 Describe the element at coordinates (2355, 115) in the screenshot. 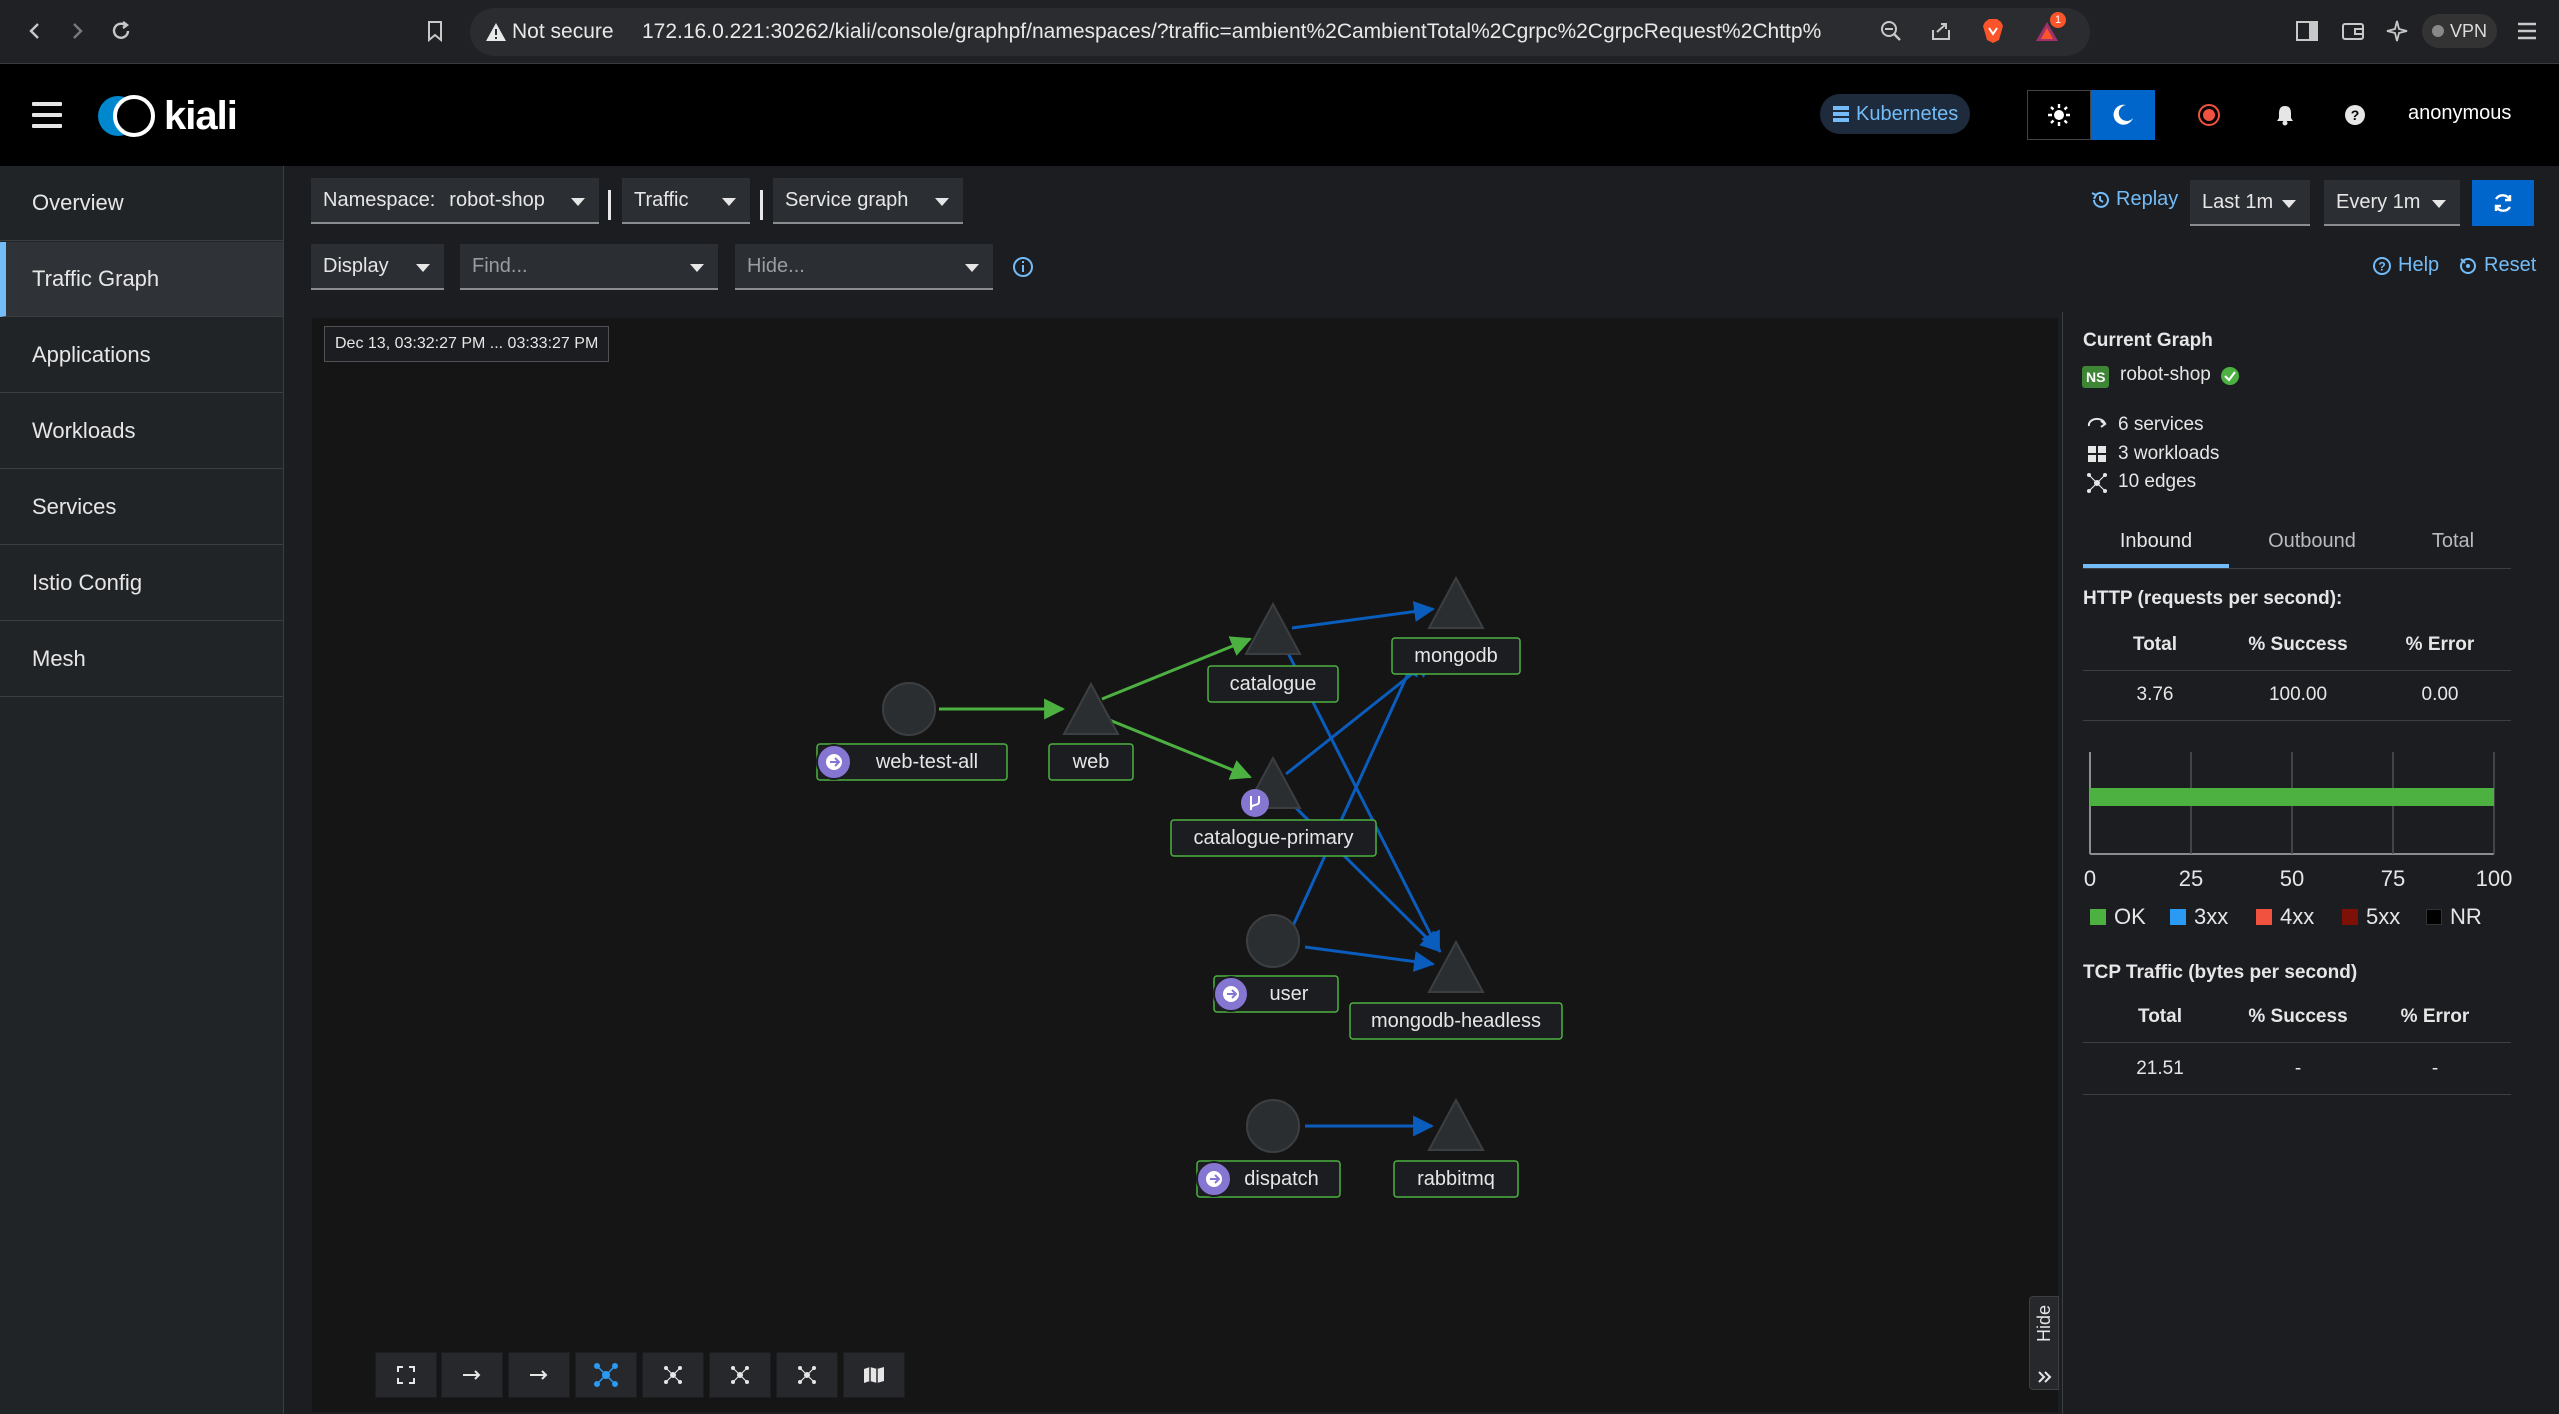

I see `help-icon: ?` at that location.